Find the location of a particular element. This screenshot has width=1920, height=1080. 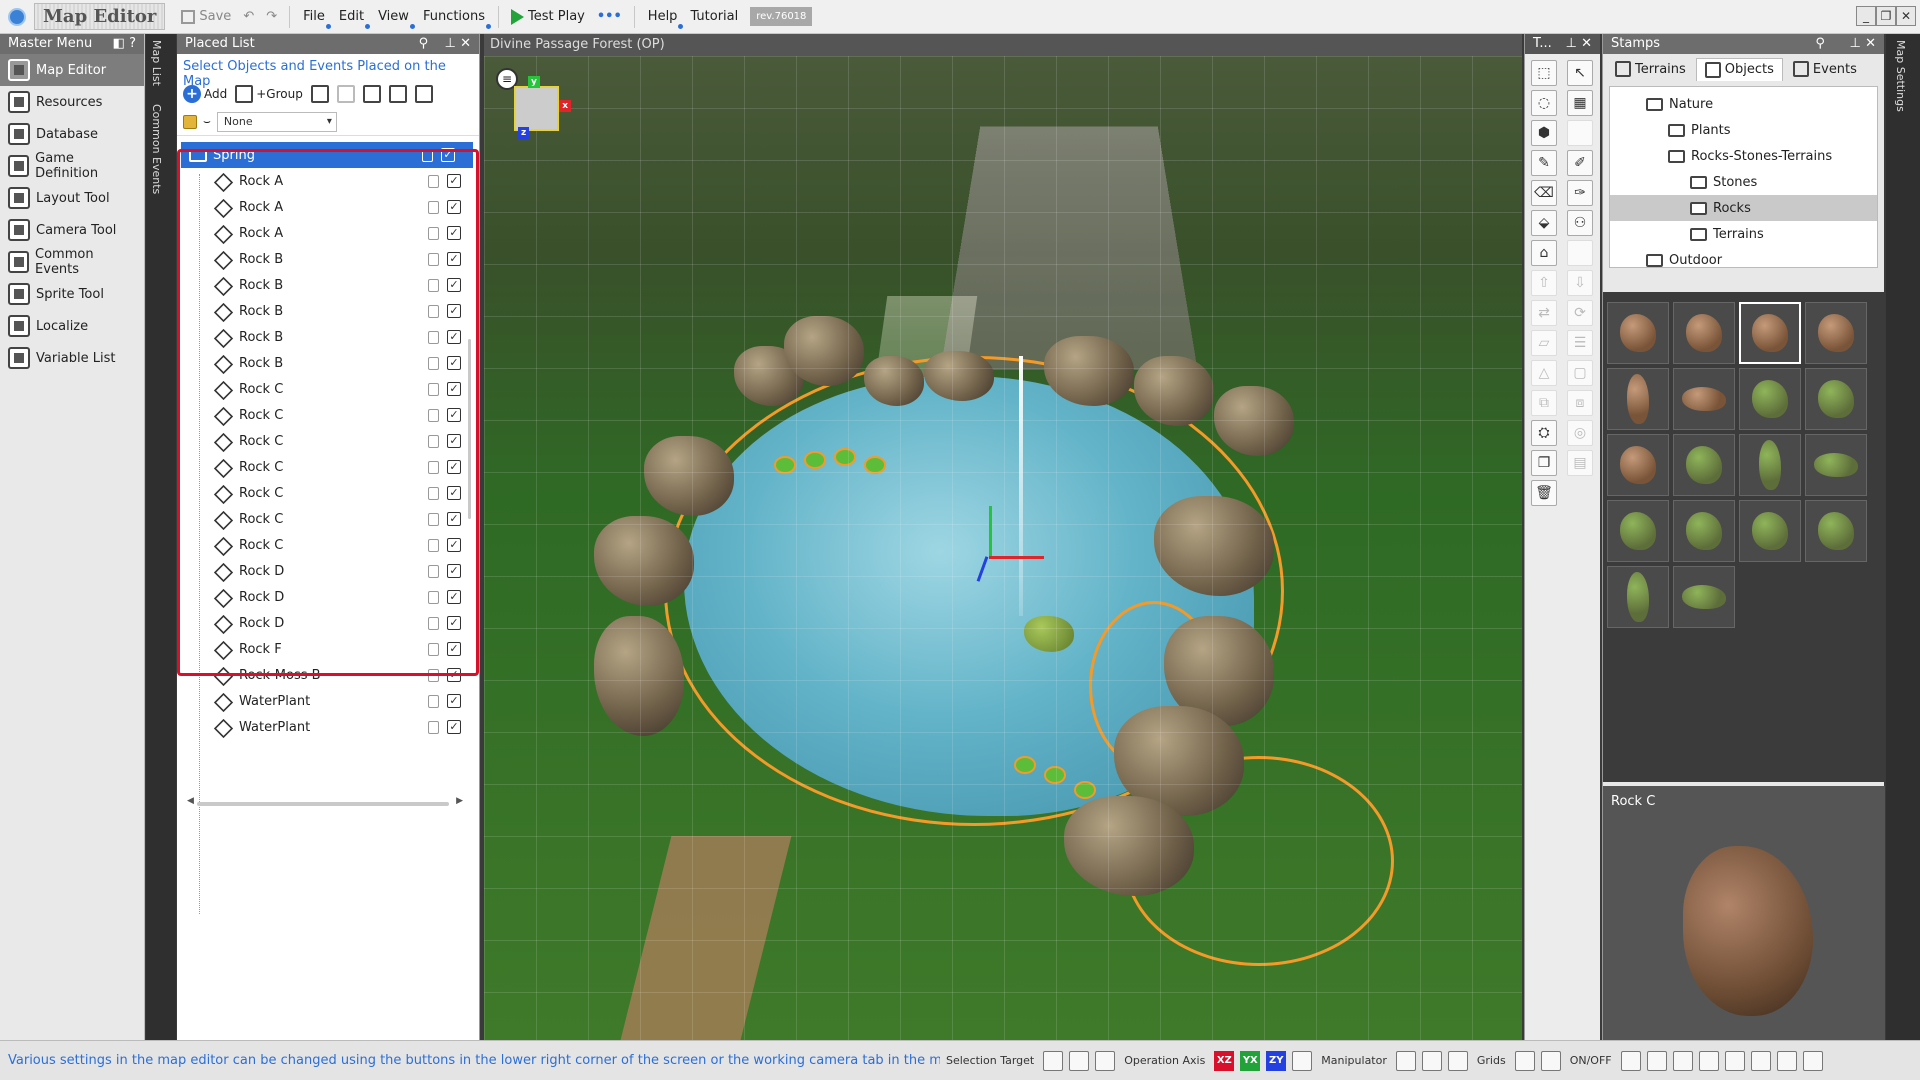

tab-map-list: Map List is located at coordinates (156, 63).